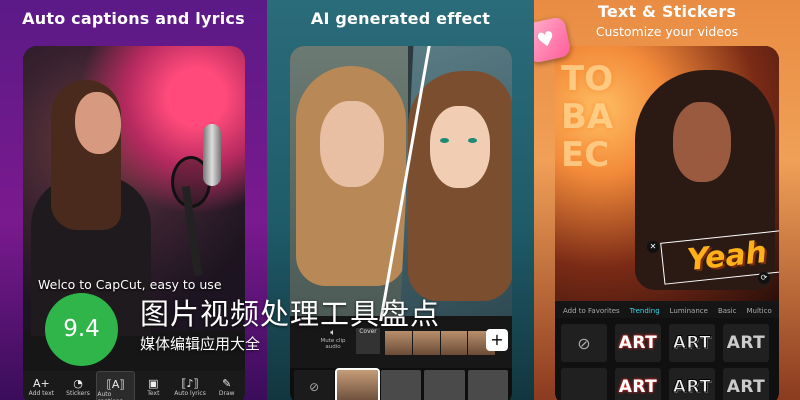 The image size is (800, 400). I want to click on panel-title: AI generated effect, so click(400, 18).